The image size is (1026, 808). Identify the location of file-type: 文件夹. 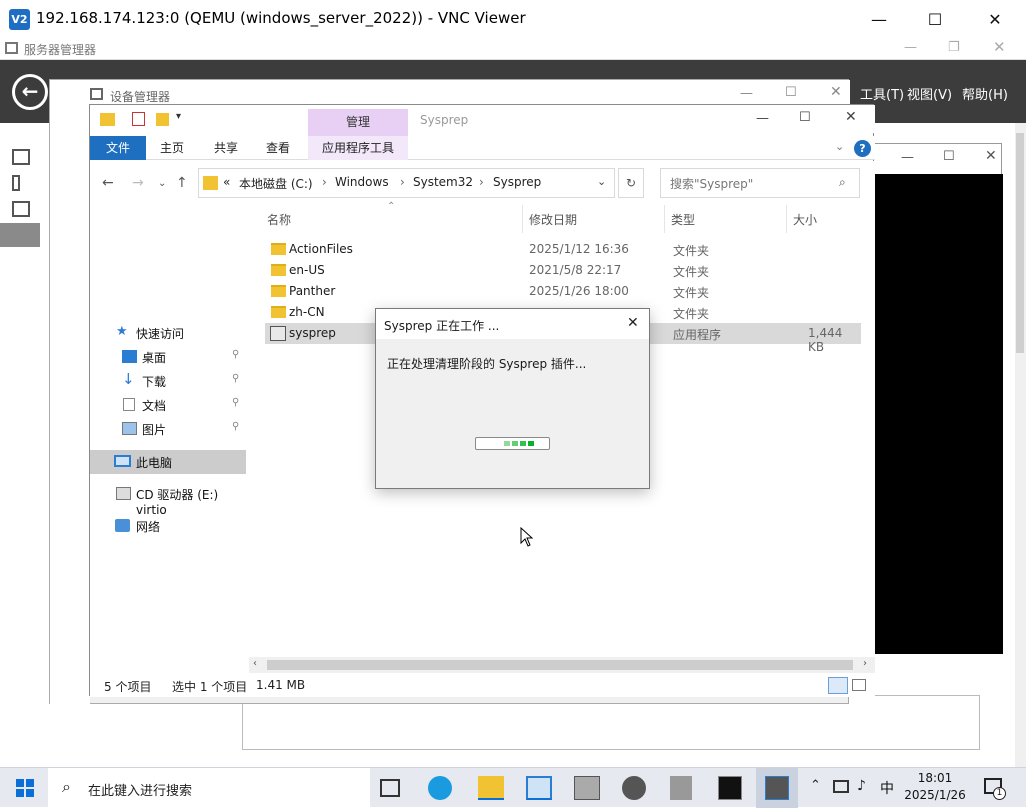
(691, 251).